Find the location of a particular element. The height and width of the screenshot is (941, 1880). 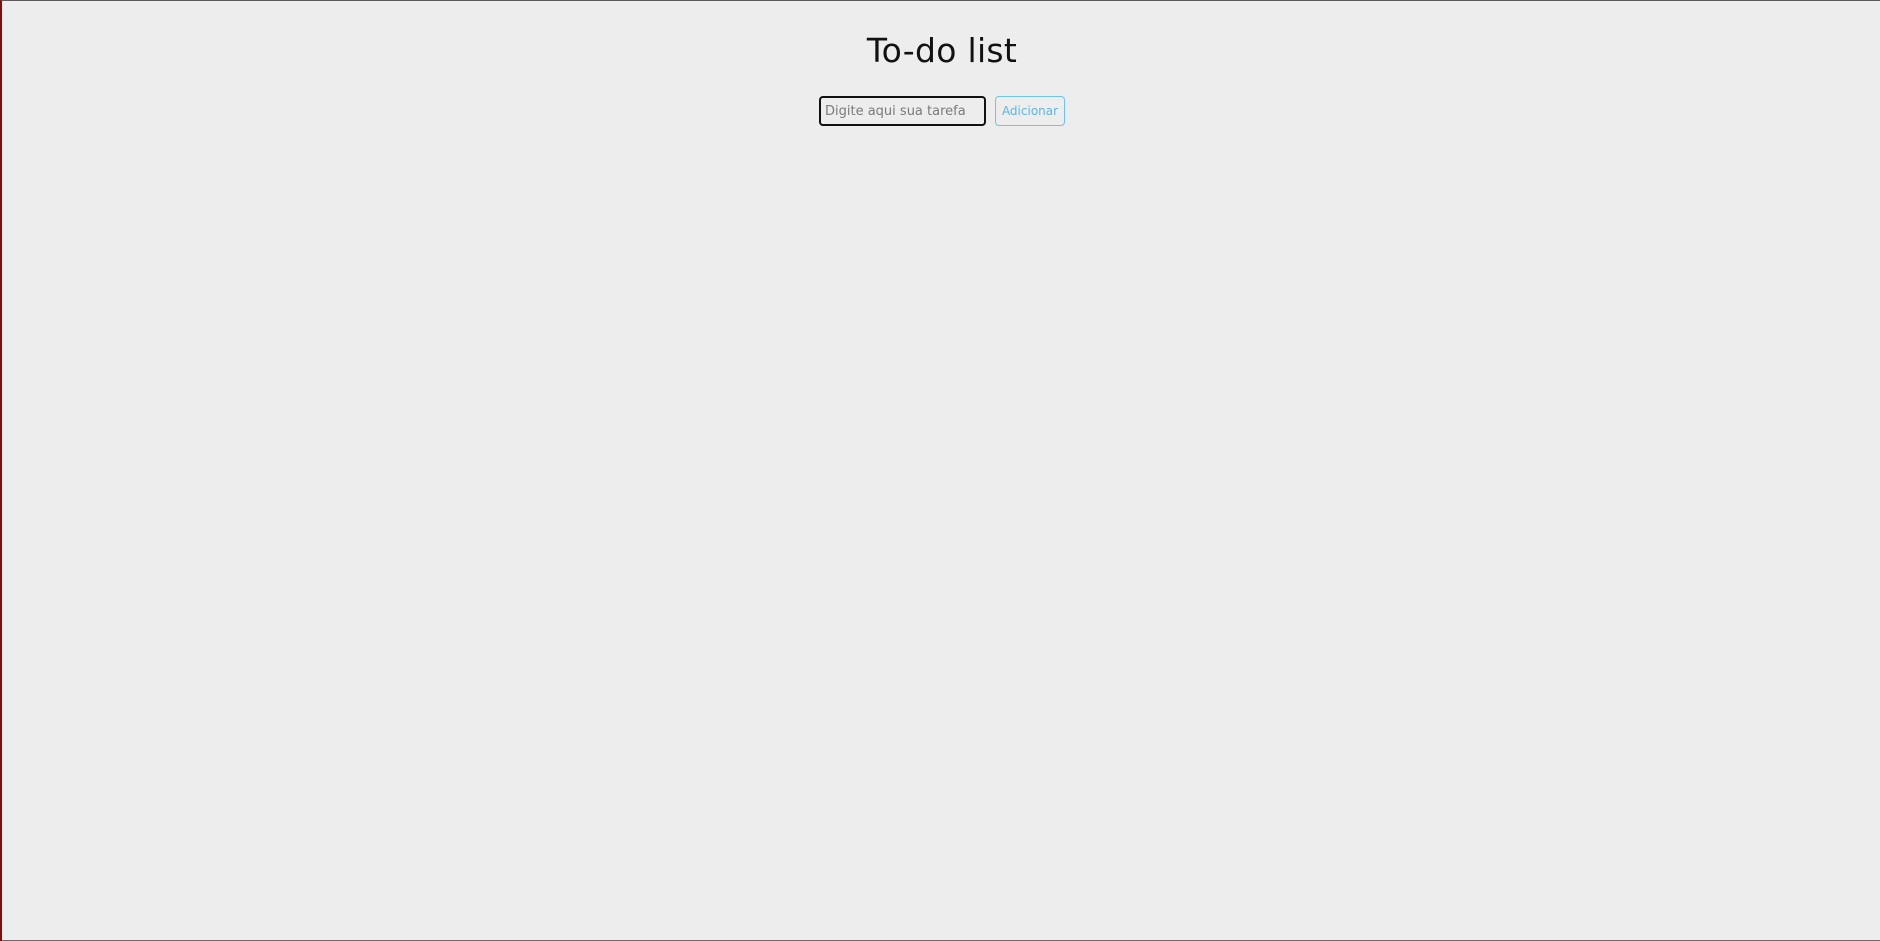

page-title: To-do list is located at coordinates (942, 50).